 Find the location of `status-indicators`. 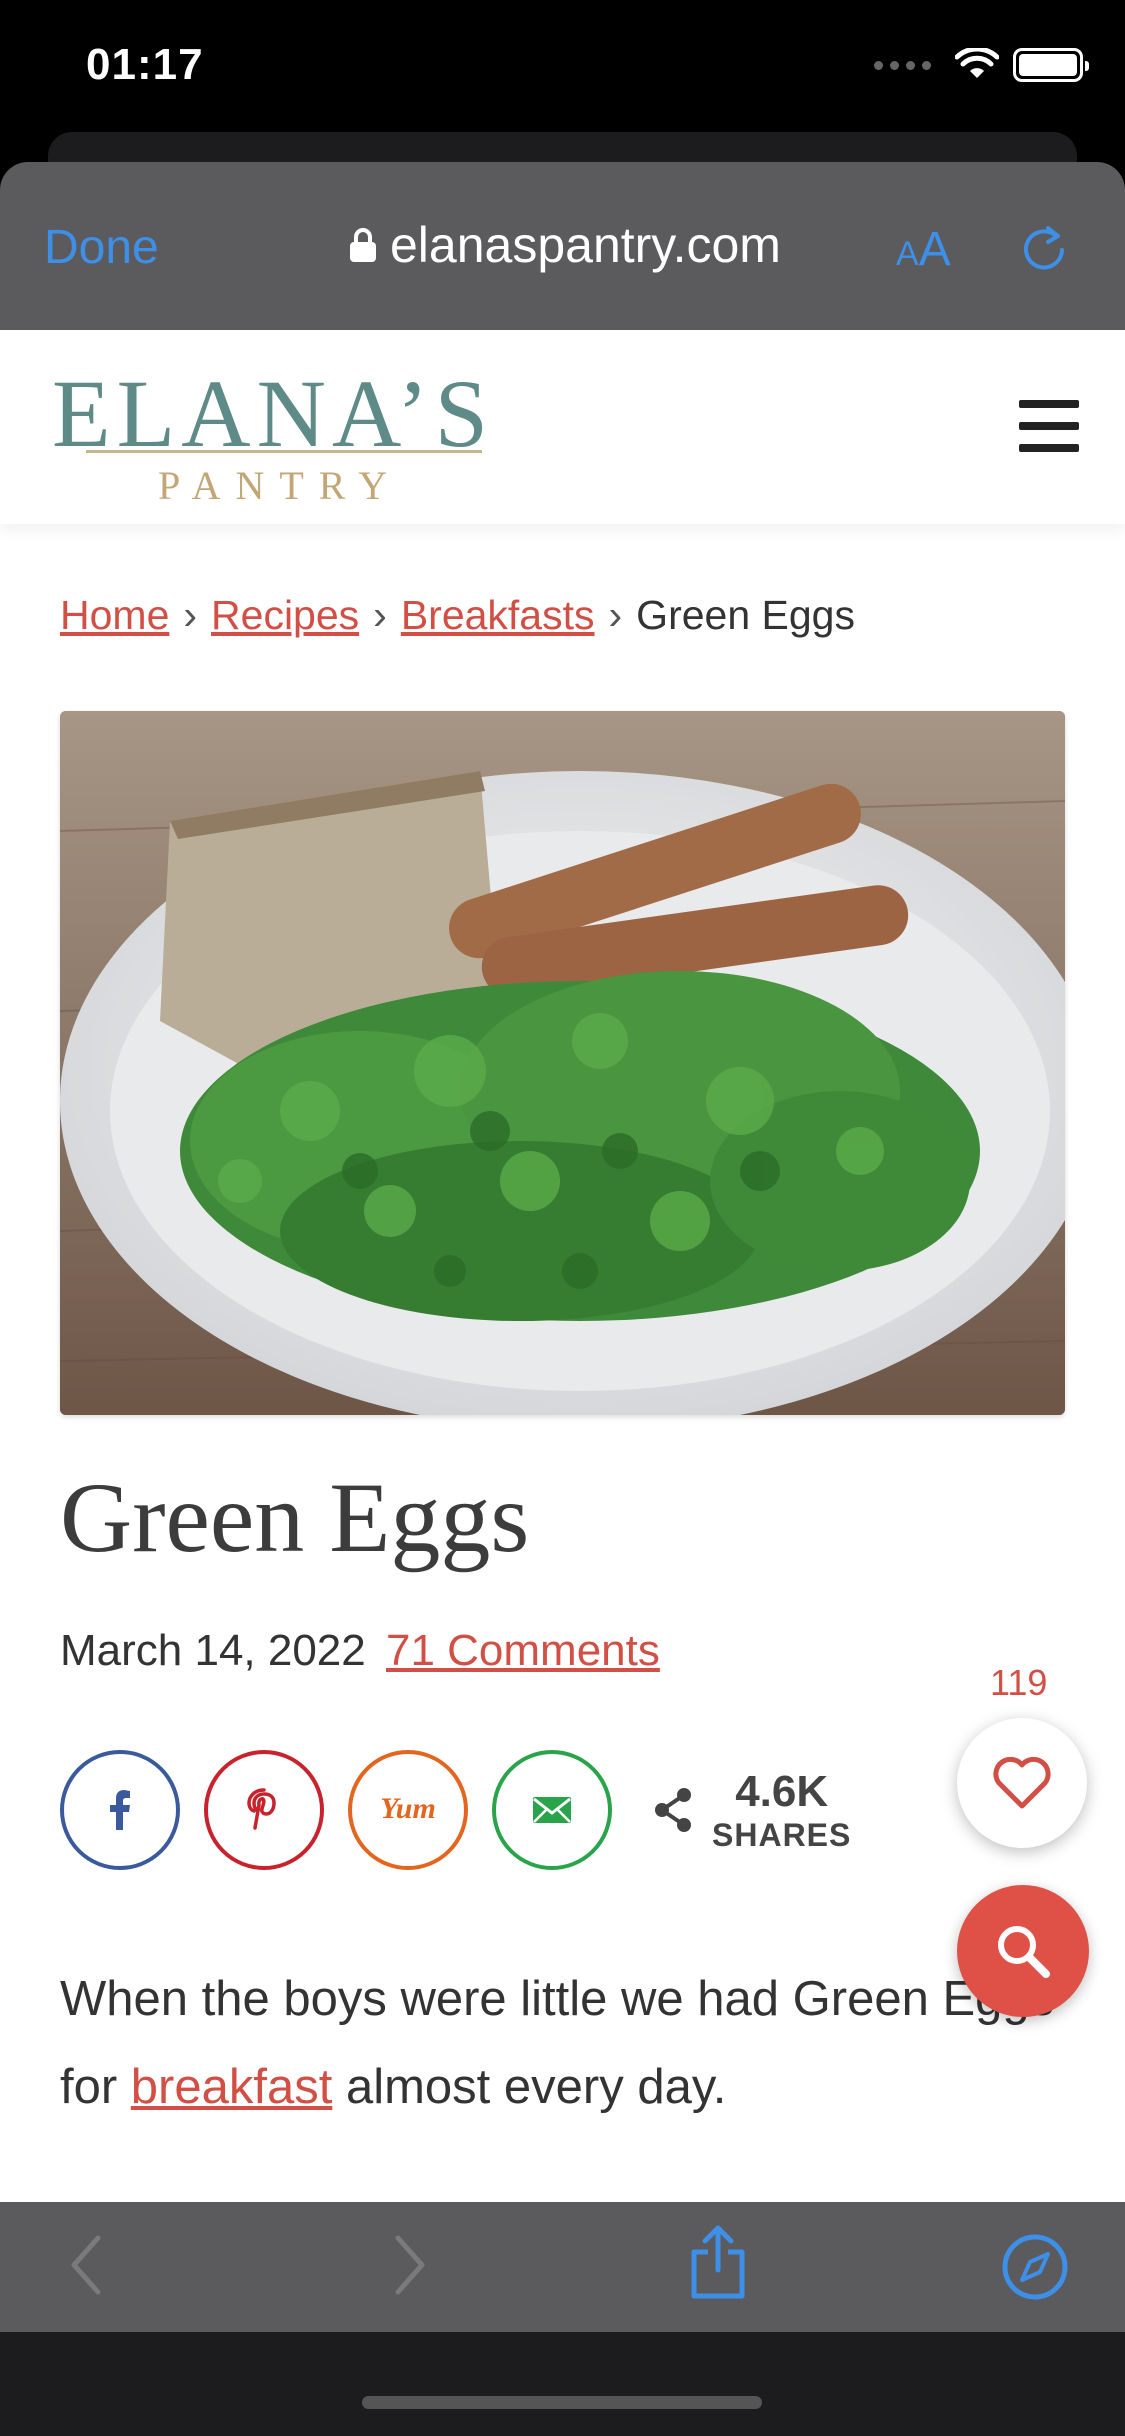

status-indicators is located at coordinates (981, 65).